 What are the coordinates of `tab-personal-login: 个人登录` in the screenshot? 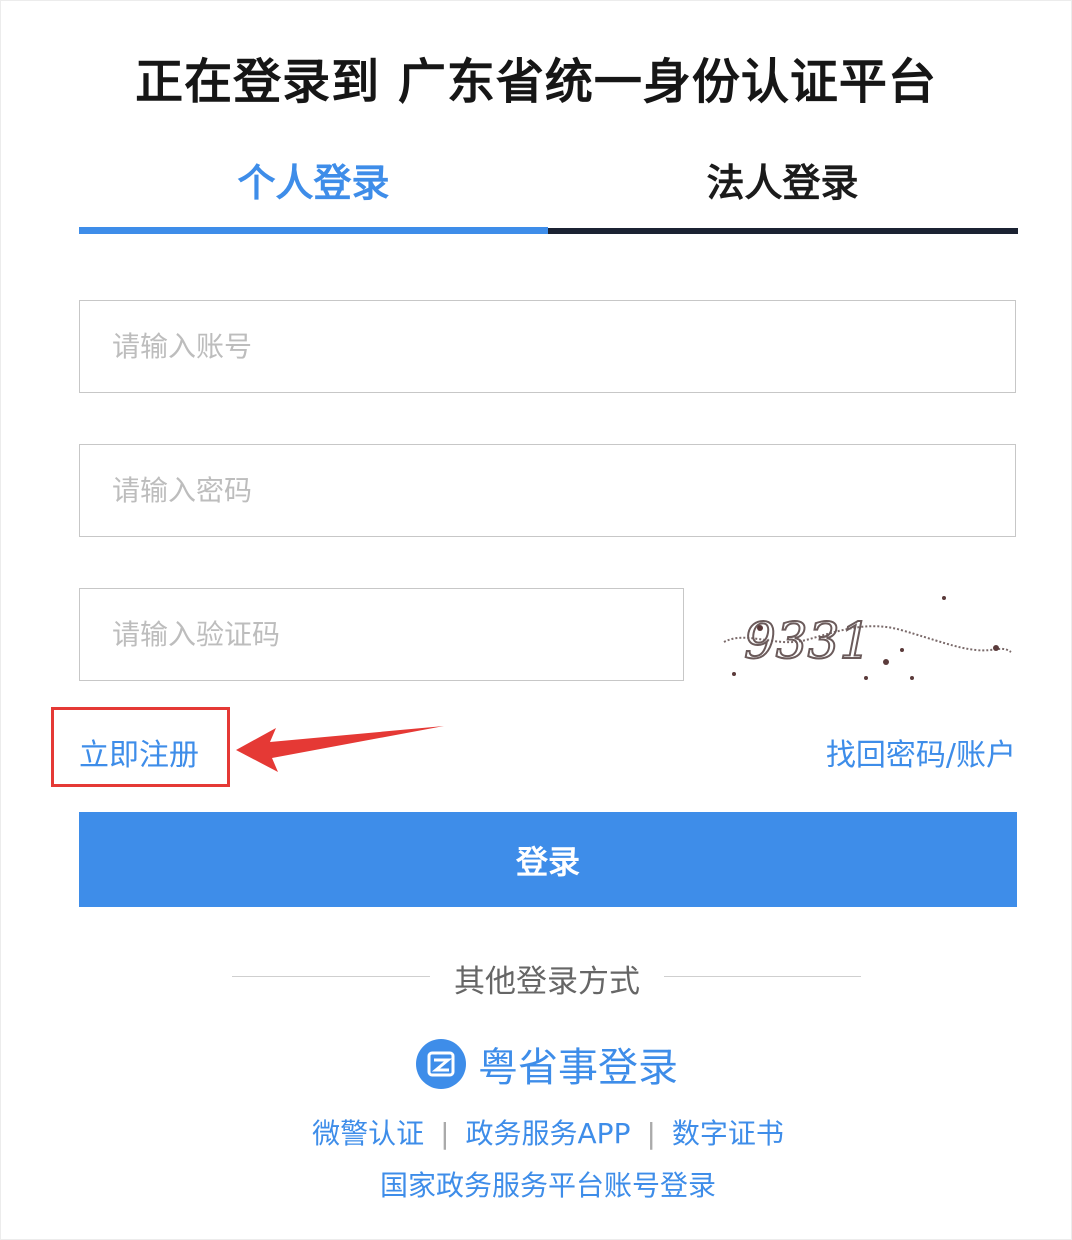 It's located at (313, 183).